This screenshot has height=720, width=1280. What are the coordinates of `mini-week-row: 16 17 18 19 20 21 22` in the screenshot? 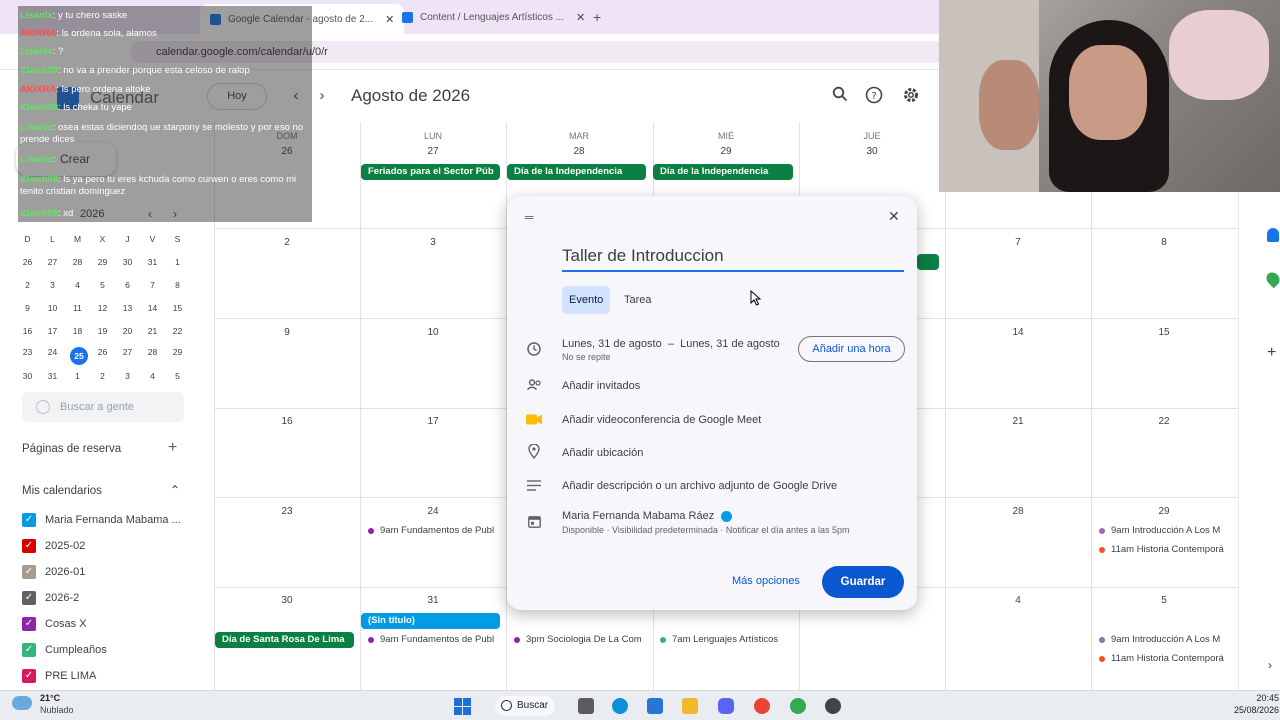 It's located at (103, 331).